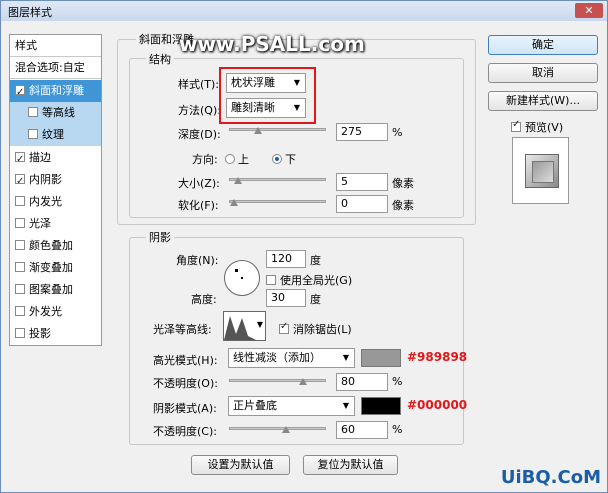 This screenshot has height=493, width=608. What do you see at coordinates (236, 270) in the screenshot?
I see `angle-indicator-icon` at bounding box center [236, 270].